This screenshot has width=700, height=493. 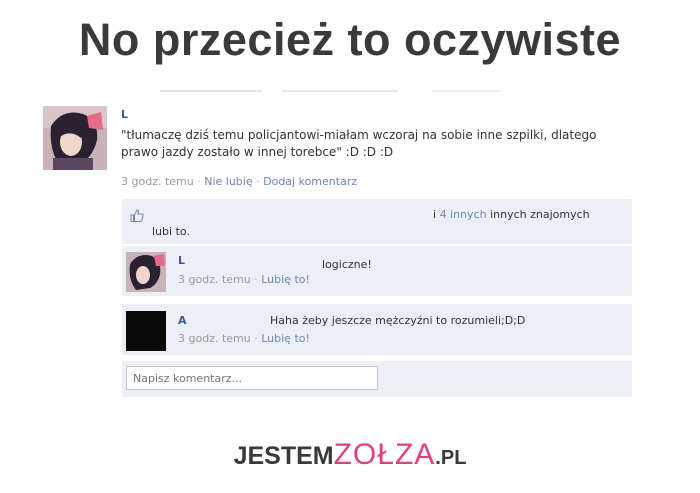 What do you see at coordinates (228, 181) in the screenshot?
I see `unlike-link: Nie lubię` at bounding box center [228, 181].